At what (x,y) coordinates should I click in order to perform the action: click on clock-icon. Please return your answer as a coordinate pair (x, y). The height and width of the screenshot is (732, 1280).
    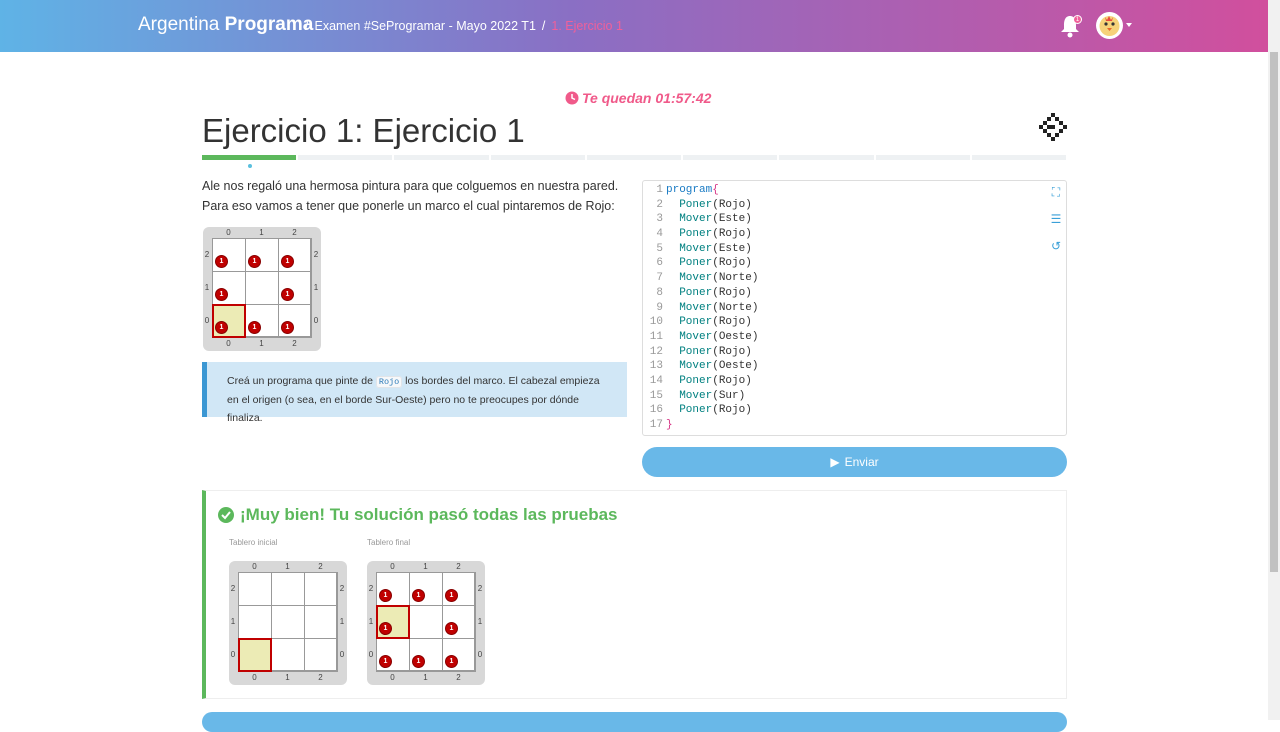
    Looking at the image, I should click on (572, 98).